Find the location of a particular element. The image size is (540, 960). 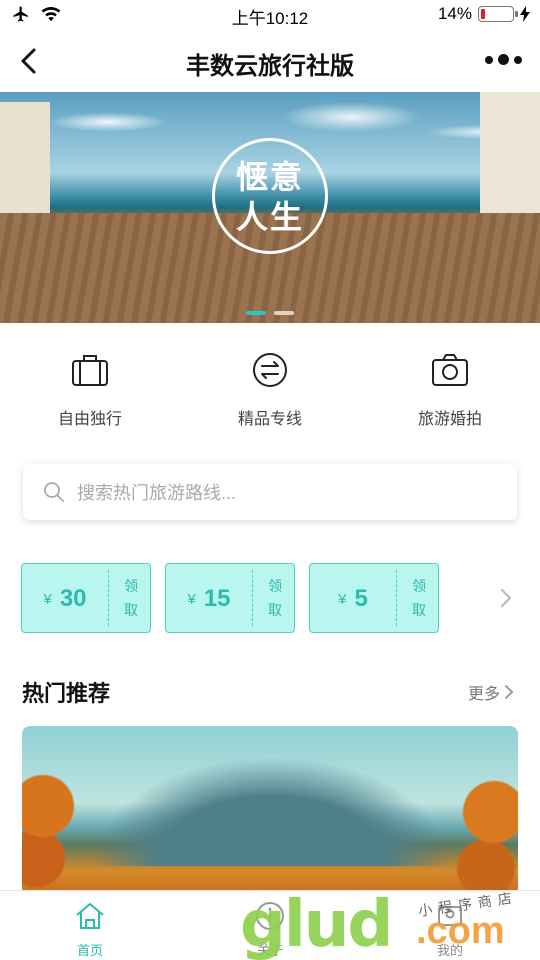

tab-label: 关于 is located at coordinates (269, 950).